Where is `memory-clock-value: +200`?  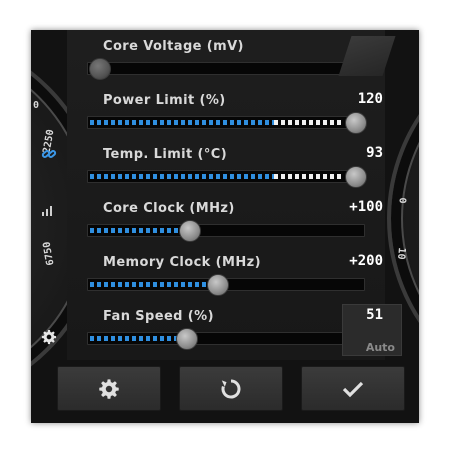 memory-clock-value: +200 is located at coordinates (366, 261).